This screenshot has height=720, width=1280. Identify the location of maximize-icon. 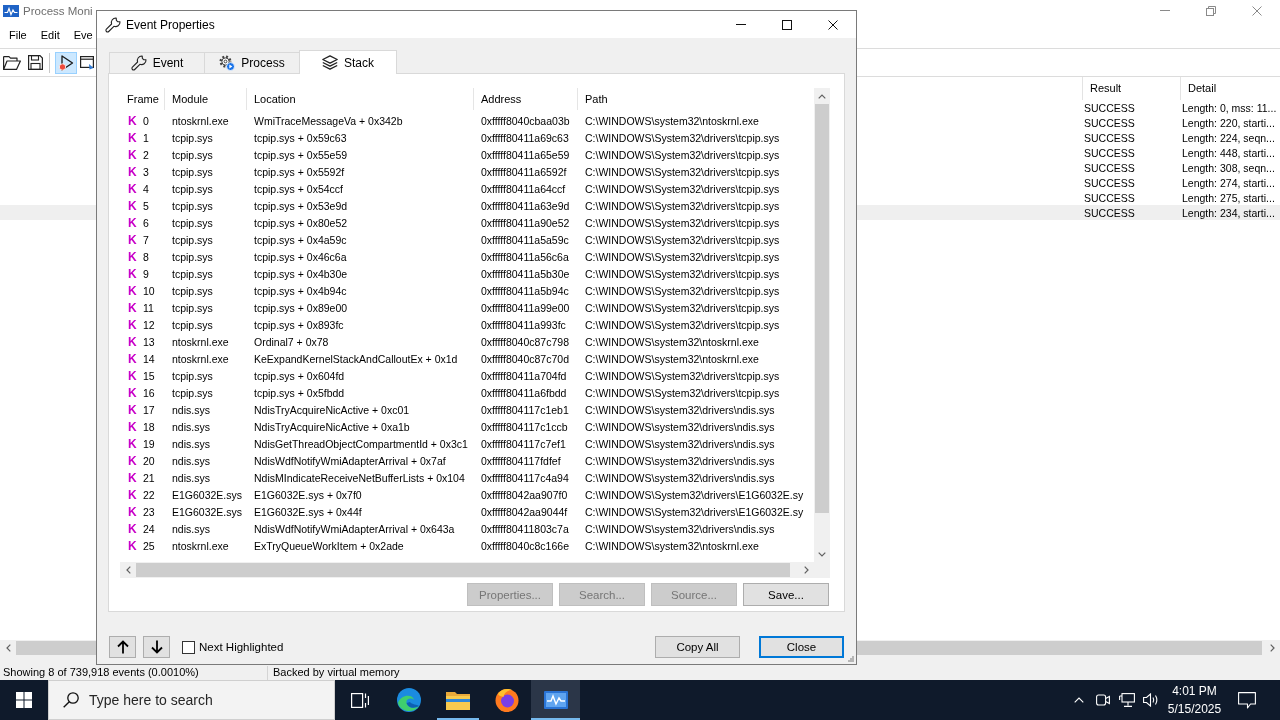
(787, 24).